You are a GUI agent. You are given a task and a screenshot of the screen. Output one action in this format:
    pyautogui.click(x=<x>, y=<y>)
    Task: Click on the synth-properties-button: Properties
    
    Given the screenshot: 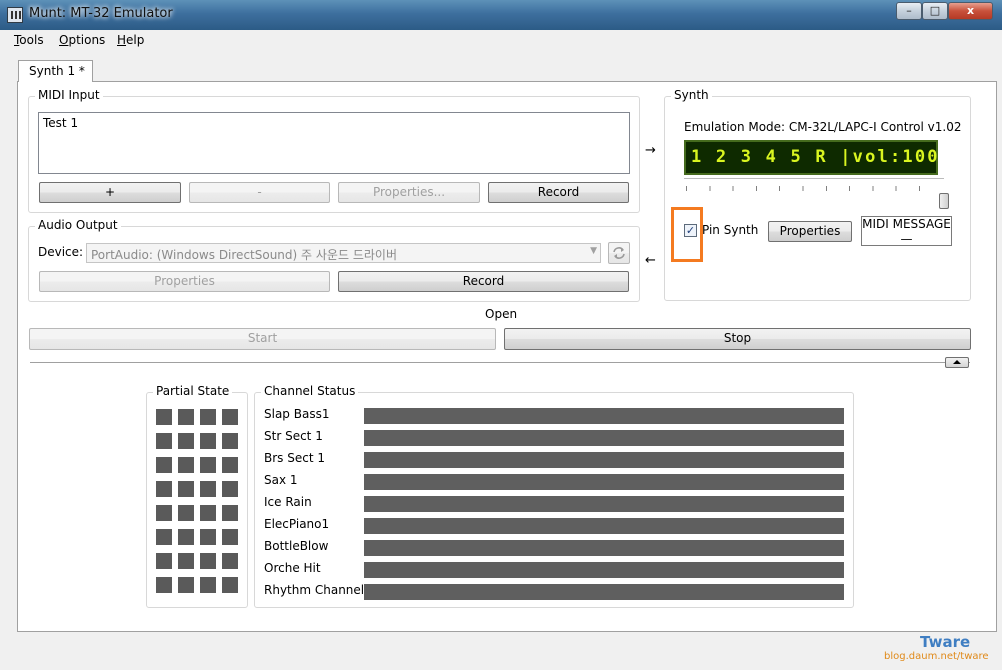 What is the action you would take?
    pyautogui.click(x=810, y=231)
    